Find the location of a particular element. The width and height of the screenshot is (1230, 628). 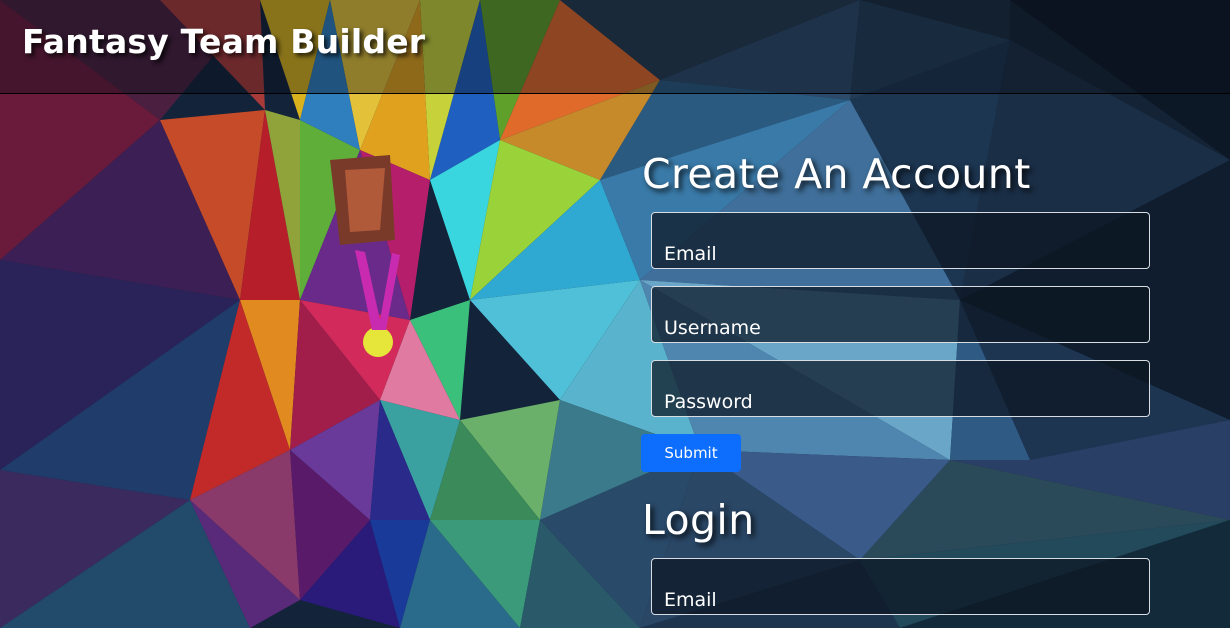

create-account-title: Create An Account is located at coordinates (836, 174).